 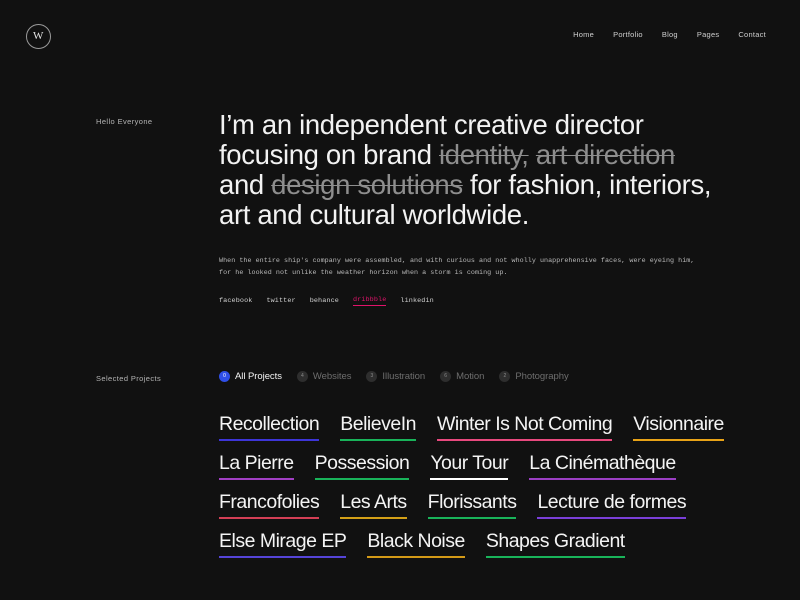 What do you see at coordinates (628, 34) in the screenshot?
I see `nav-item-portfolio: Portfolio` at bounding box center [628, 34].